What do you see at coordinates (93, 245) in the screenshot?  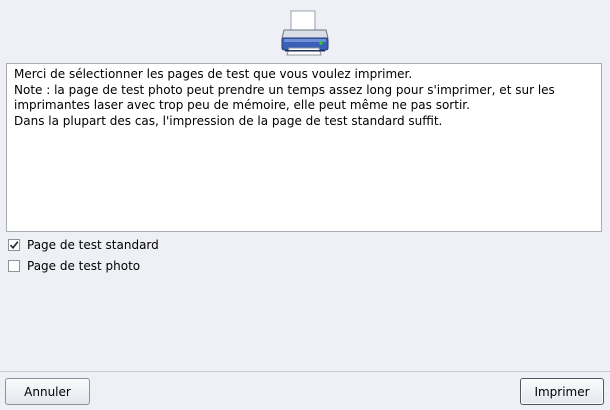 I see `standard-test-page-label: Page de test standard` at bounding box center [93, 245].